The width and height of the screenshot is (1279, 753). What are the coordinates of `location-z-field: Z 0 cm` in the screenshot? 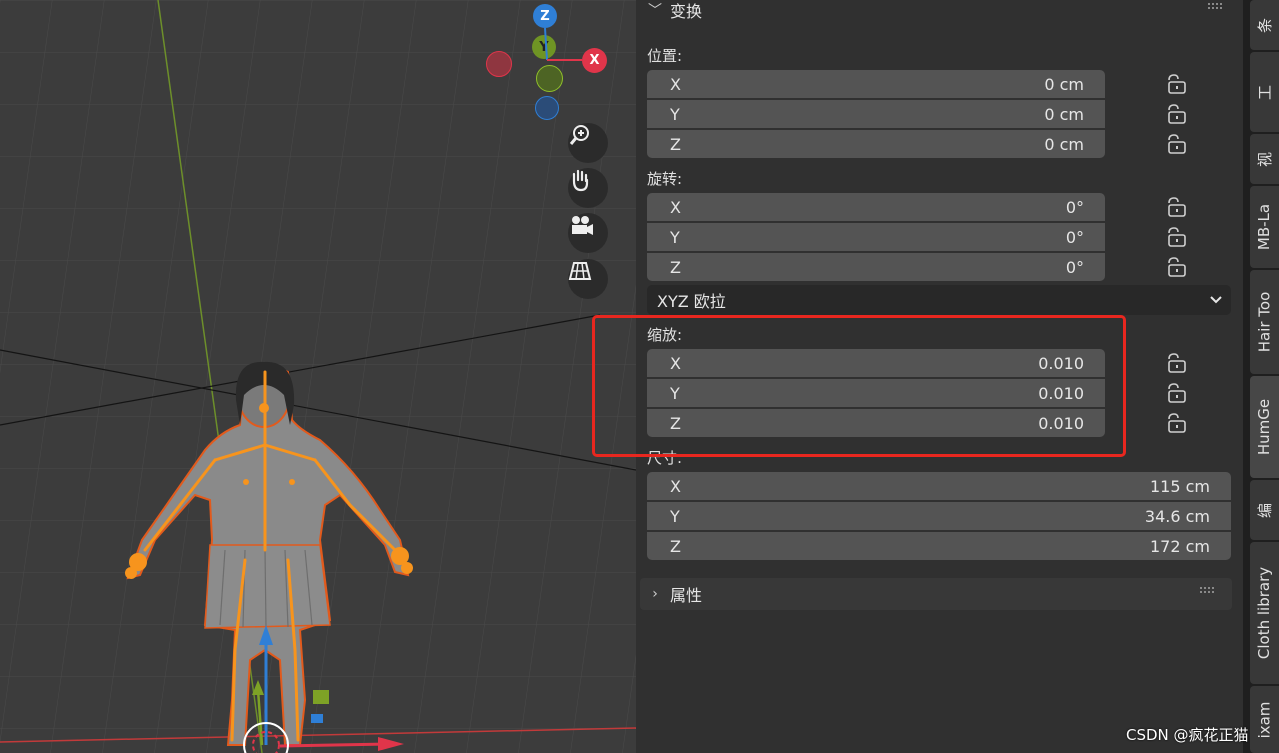 It's located at (876, 144).